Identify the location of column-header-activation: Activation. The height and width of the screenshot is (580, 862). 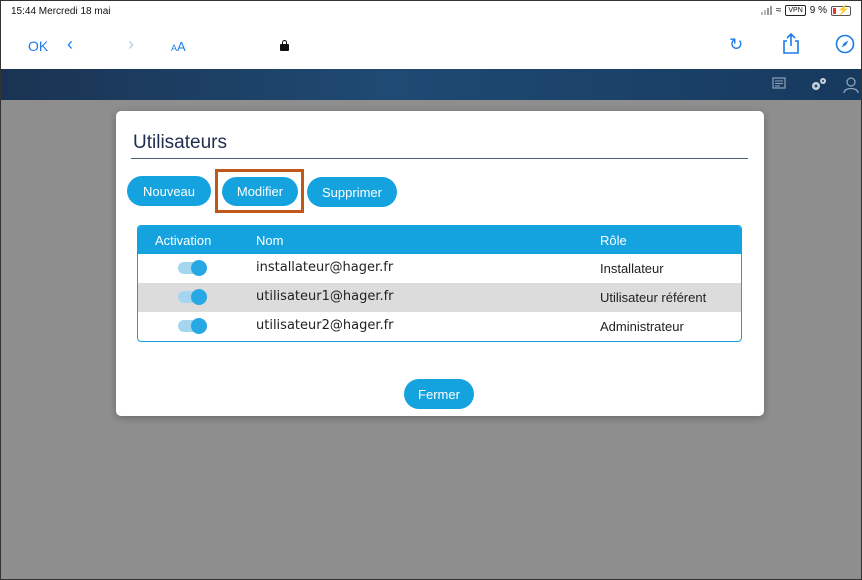
(183, 240).